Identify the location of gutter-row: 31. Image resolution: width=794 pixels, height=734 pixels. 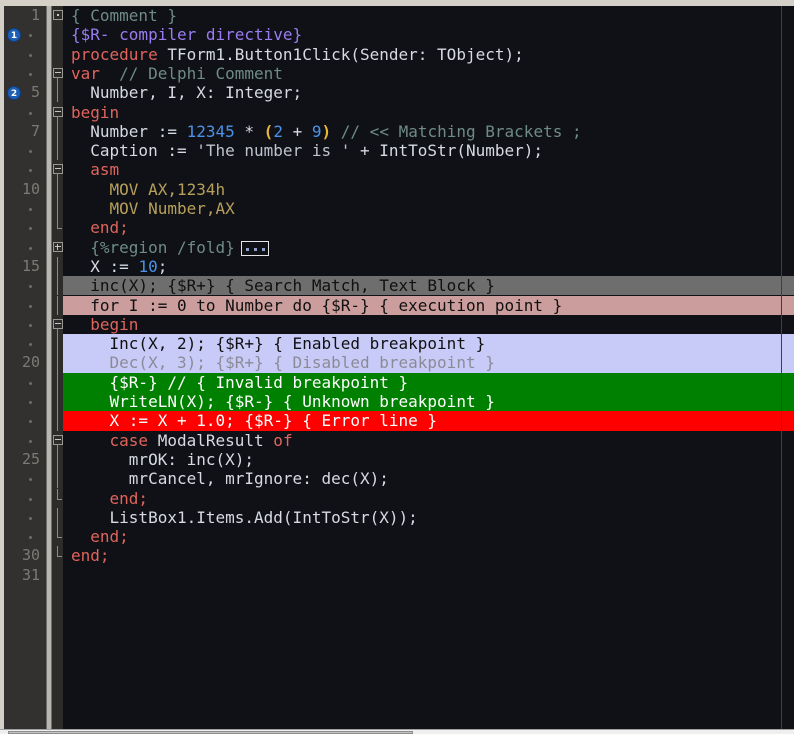
(25, 575).